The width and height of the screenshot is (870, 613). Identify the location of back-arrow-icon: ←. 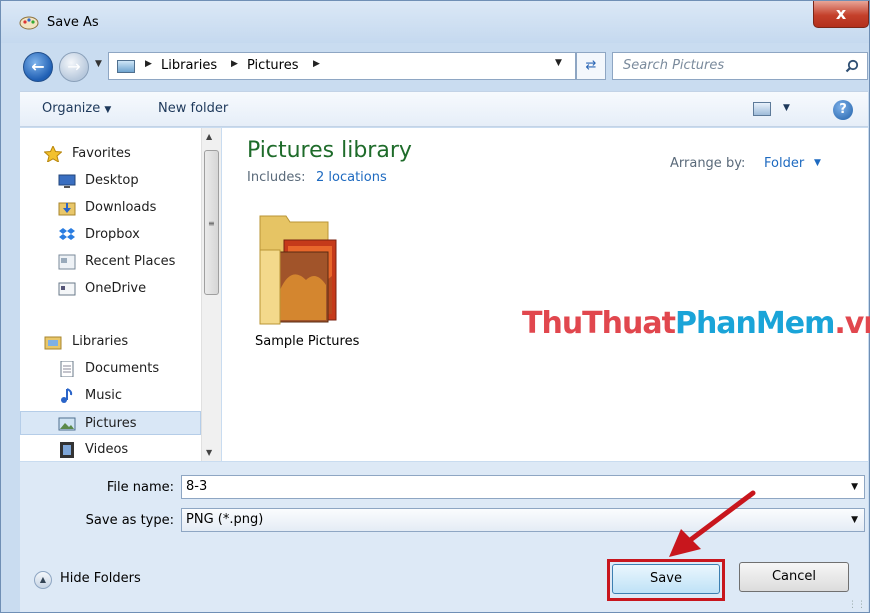
(38, 66).